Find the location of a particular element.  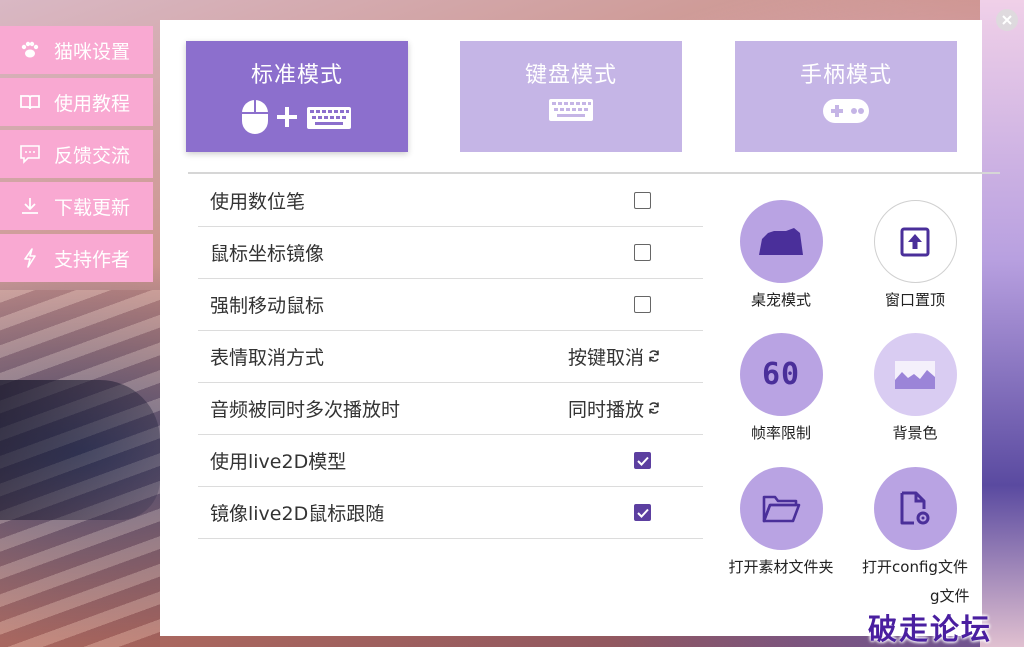

sidebar: 猫咪设置 使用教程 反馈交流 下载更新 支持作者 is located at coordinates (76, 156).